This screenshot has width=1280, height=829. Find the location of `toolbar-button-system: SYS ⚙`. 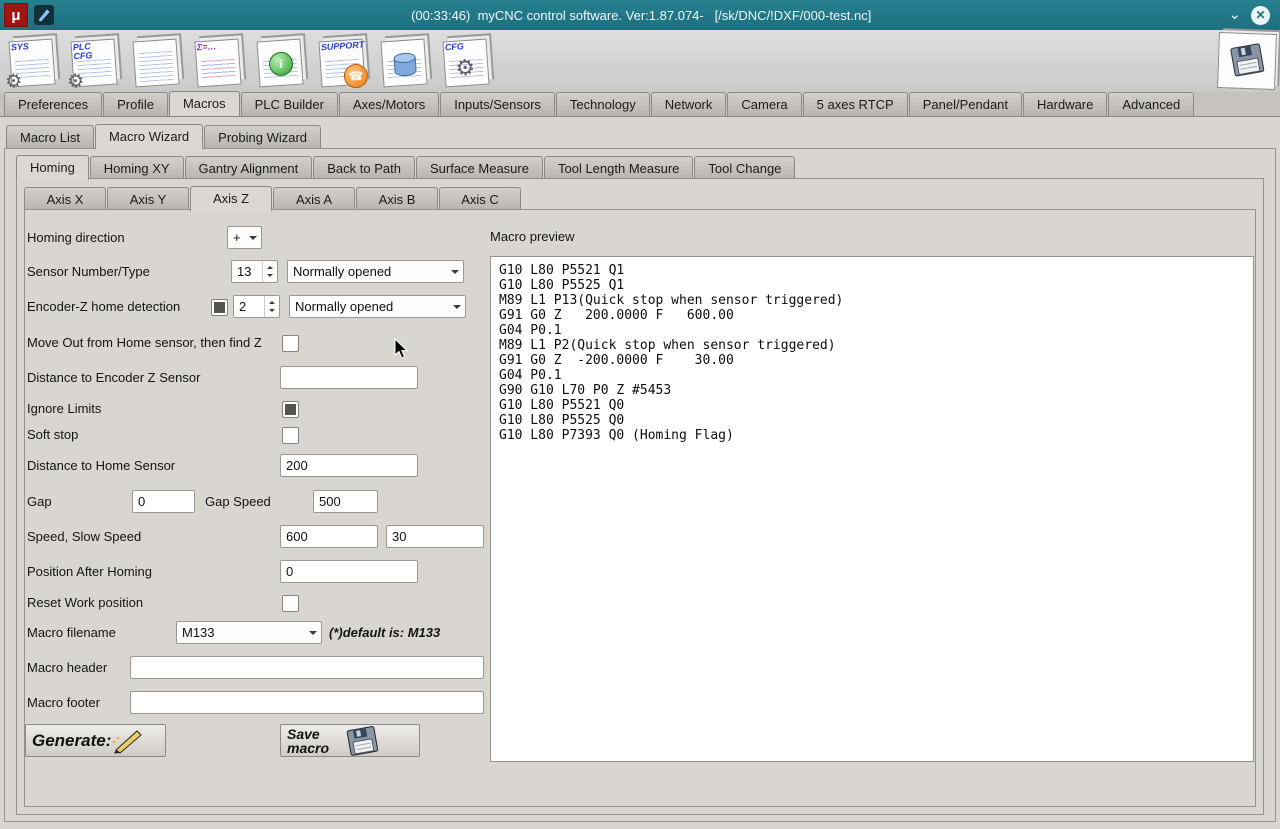

toolbar-button-system: SYS ⚙ is located at coordinates (33, 63).